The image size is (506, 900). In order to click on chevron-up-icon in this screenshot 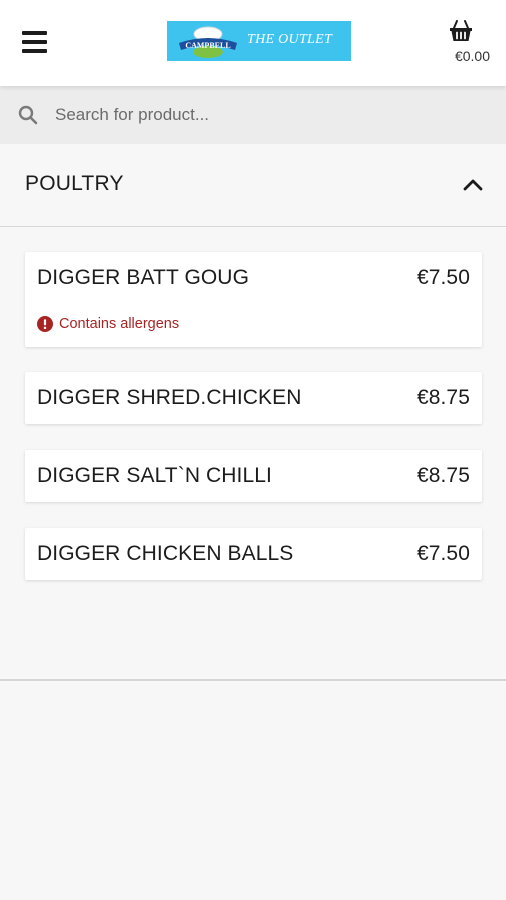, I will do `click(473, 184)`.